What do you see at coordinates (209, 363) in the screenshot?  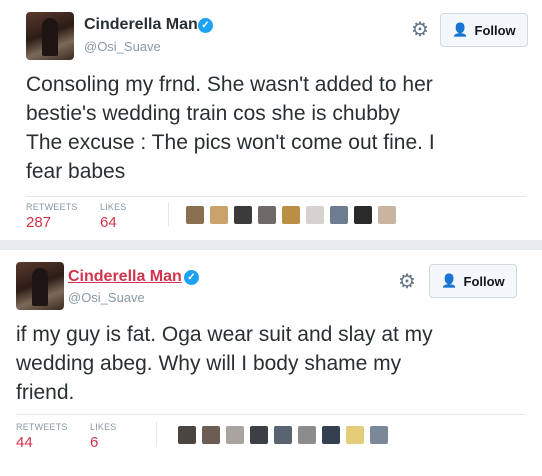 I see `tweet-text-line: wedding abeg. Why will I body shame my` at bounding box center [209, 363].